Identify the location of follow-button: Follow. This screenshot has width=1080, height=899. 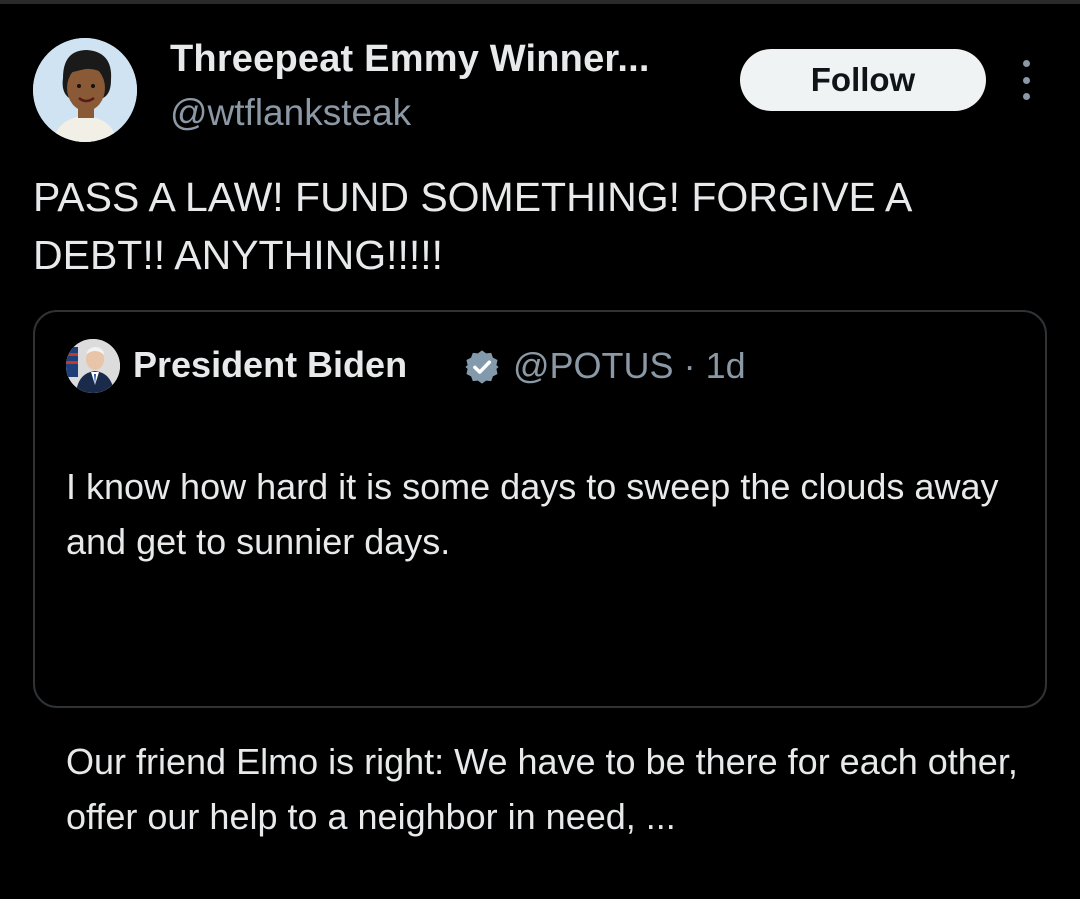
(863, 80).